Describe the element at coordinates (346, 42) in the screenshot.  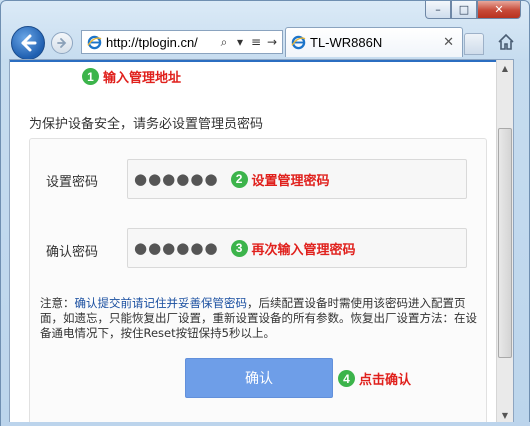
I see `tab-title: TL-WR886N` at that location.